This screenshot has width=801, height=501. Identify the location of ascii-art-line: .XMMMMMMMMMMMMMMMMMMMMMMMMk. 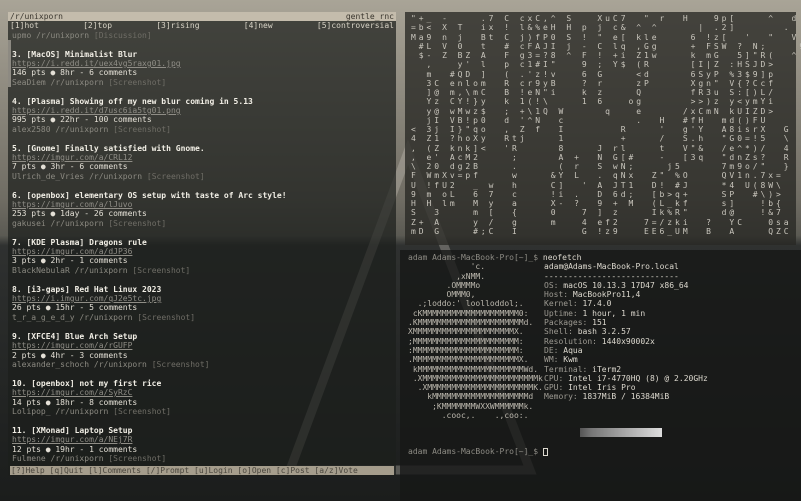
(475, 378).